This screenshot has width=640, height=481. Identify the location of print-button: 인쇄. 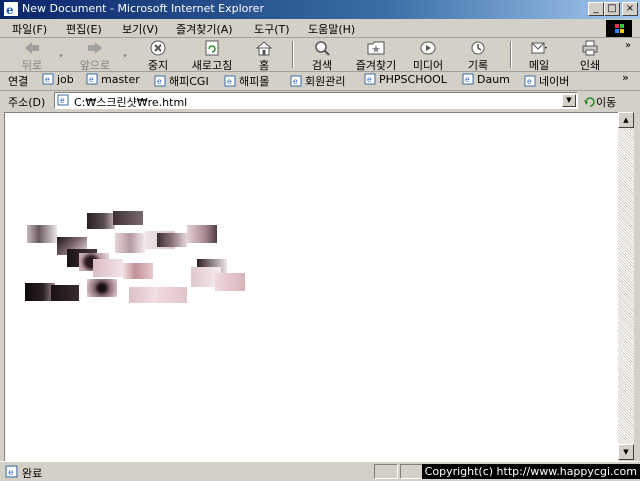
(590, 56).